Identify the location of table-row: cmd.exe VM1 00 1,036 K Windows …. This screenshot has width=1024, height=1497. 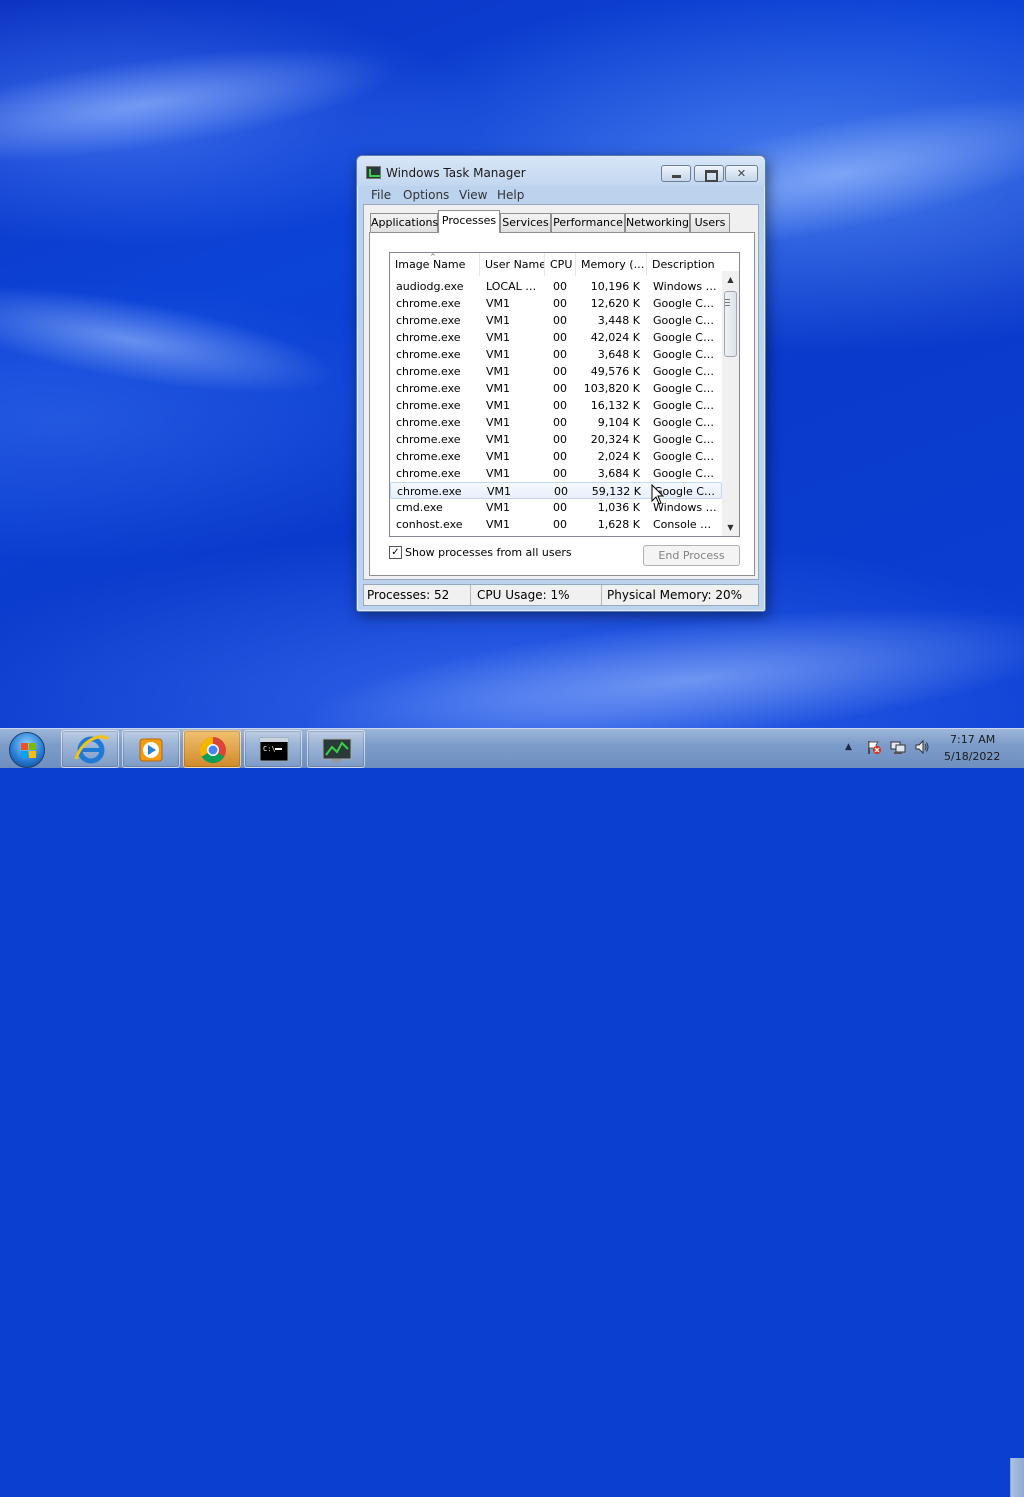
(556, 507).